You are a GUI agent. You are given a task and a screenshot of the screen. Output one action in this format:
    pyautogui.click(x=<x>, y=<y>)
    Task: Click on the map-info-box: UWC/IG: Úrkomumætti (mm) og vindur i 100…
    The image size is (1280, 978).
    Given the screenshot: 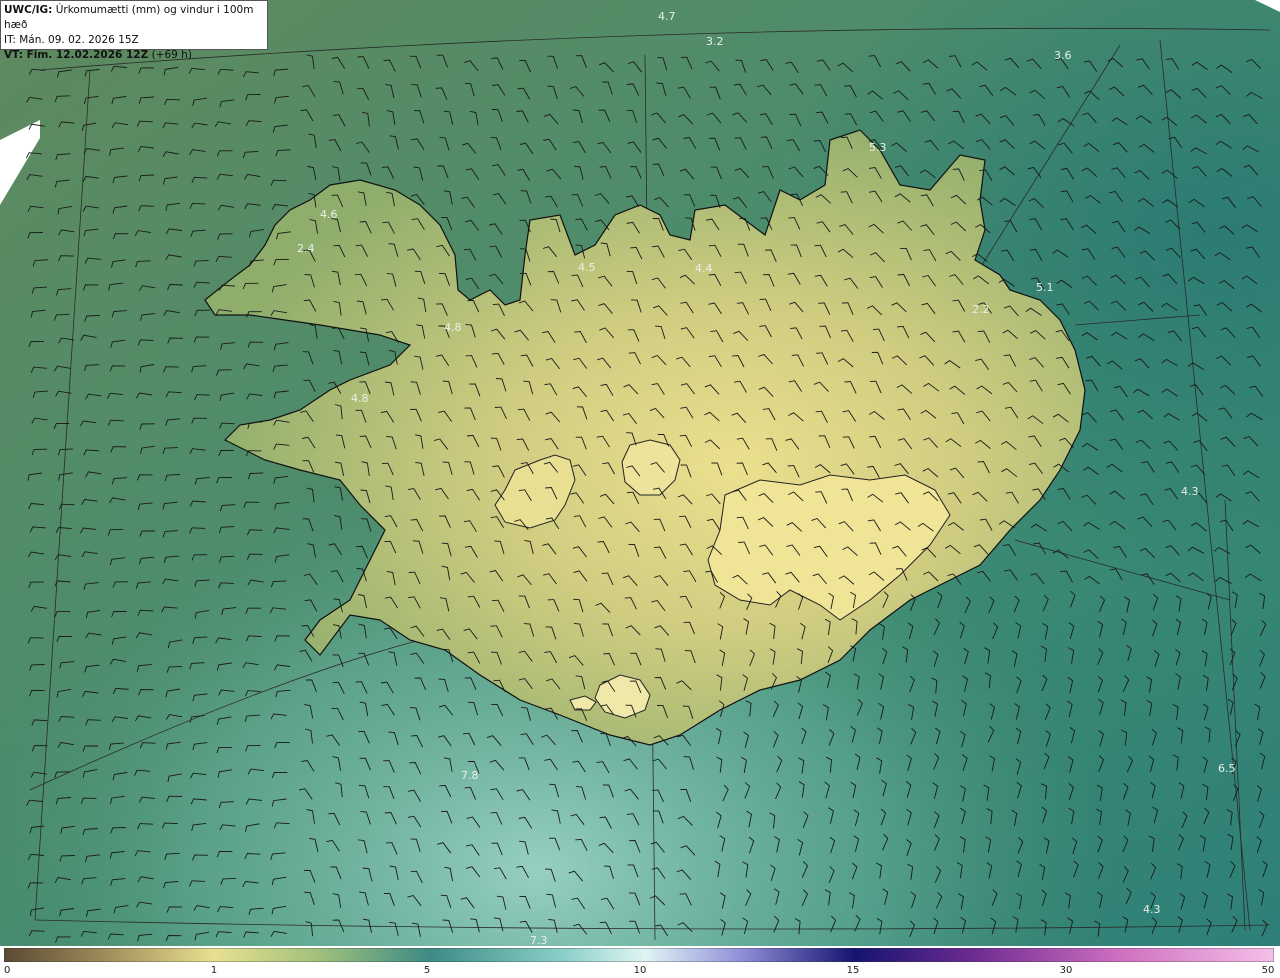 What is the action you would take?
    pyautogui.click(x=134, y=30)
    